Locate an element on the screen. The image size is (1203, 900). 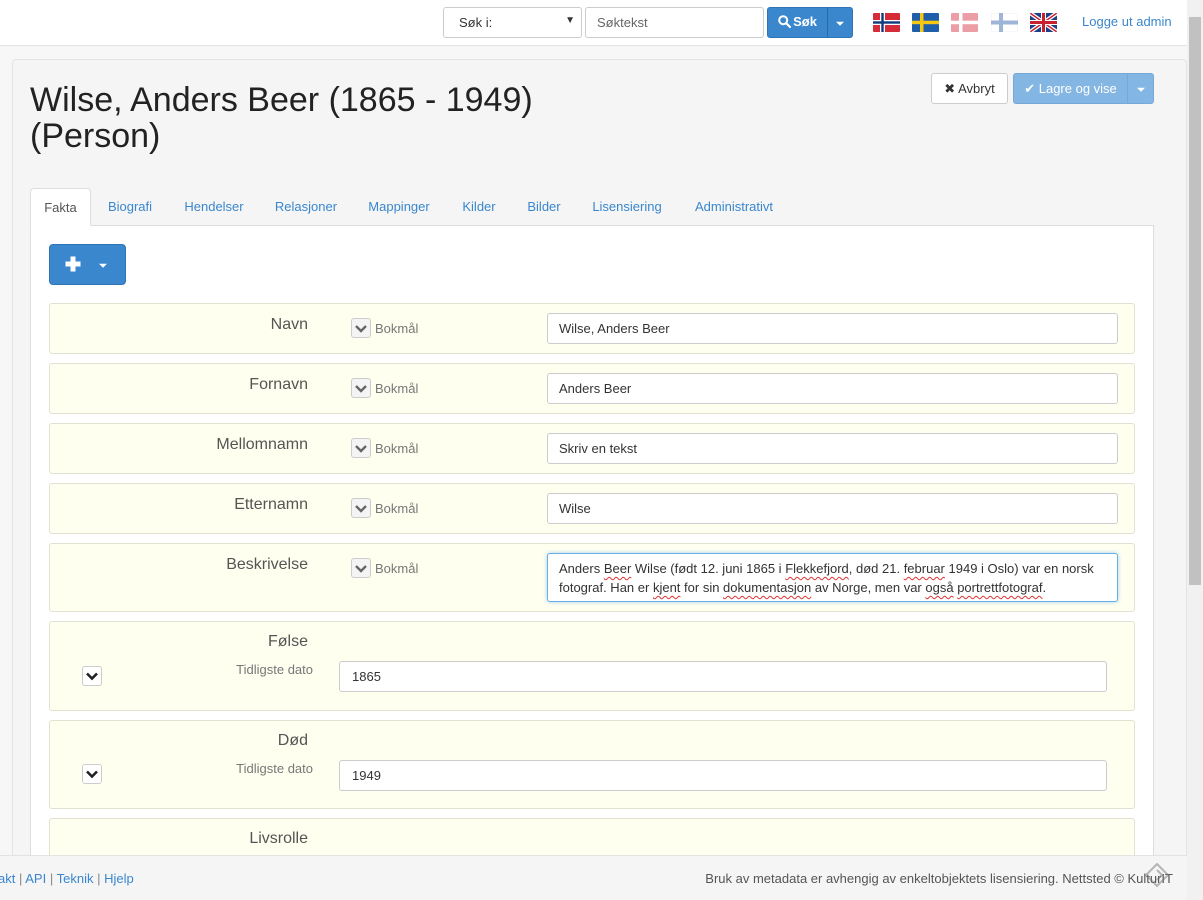
search-icon is located at coordinates (785, 22).